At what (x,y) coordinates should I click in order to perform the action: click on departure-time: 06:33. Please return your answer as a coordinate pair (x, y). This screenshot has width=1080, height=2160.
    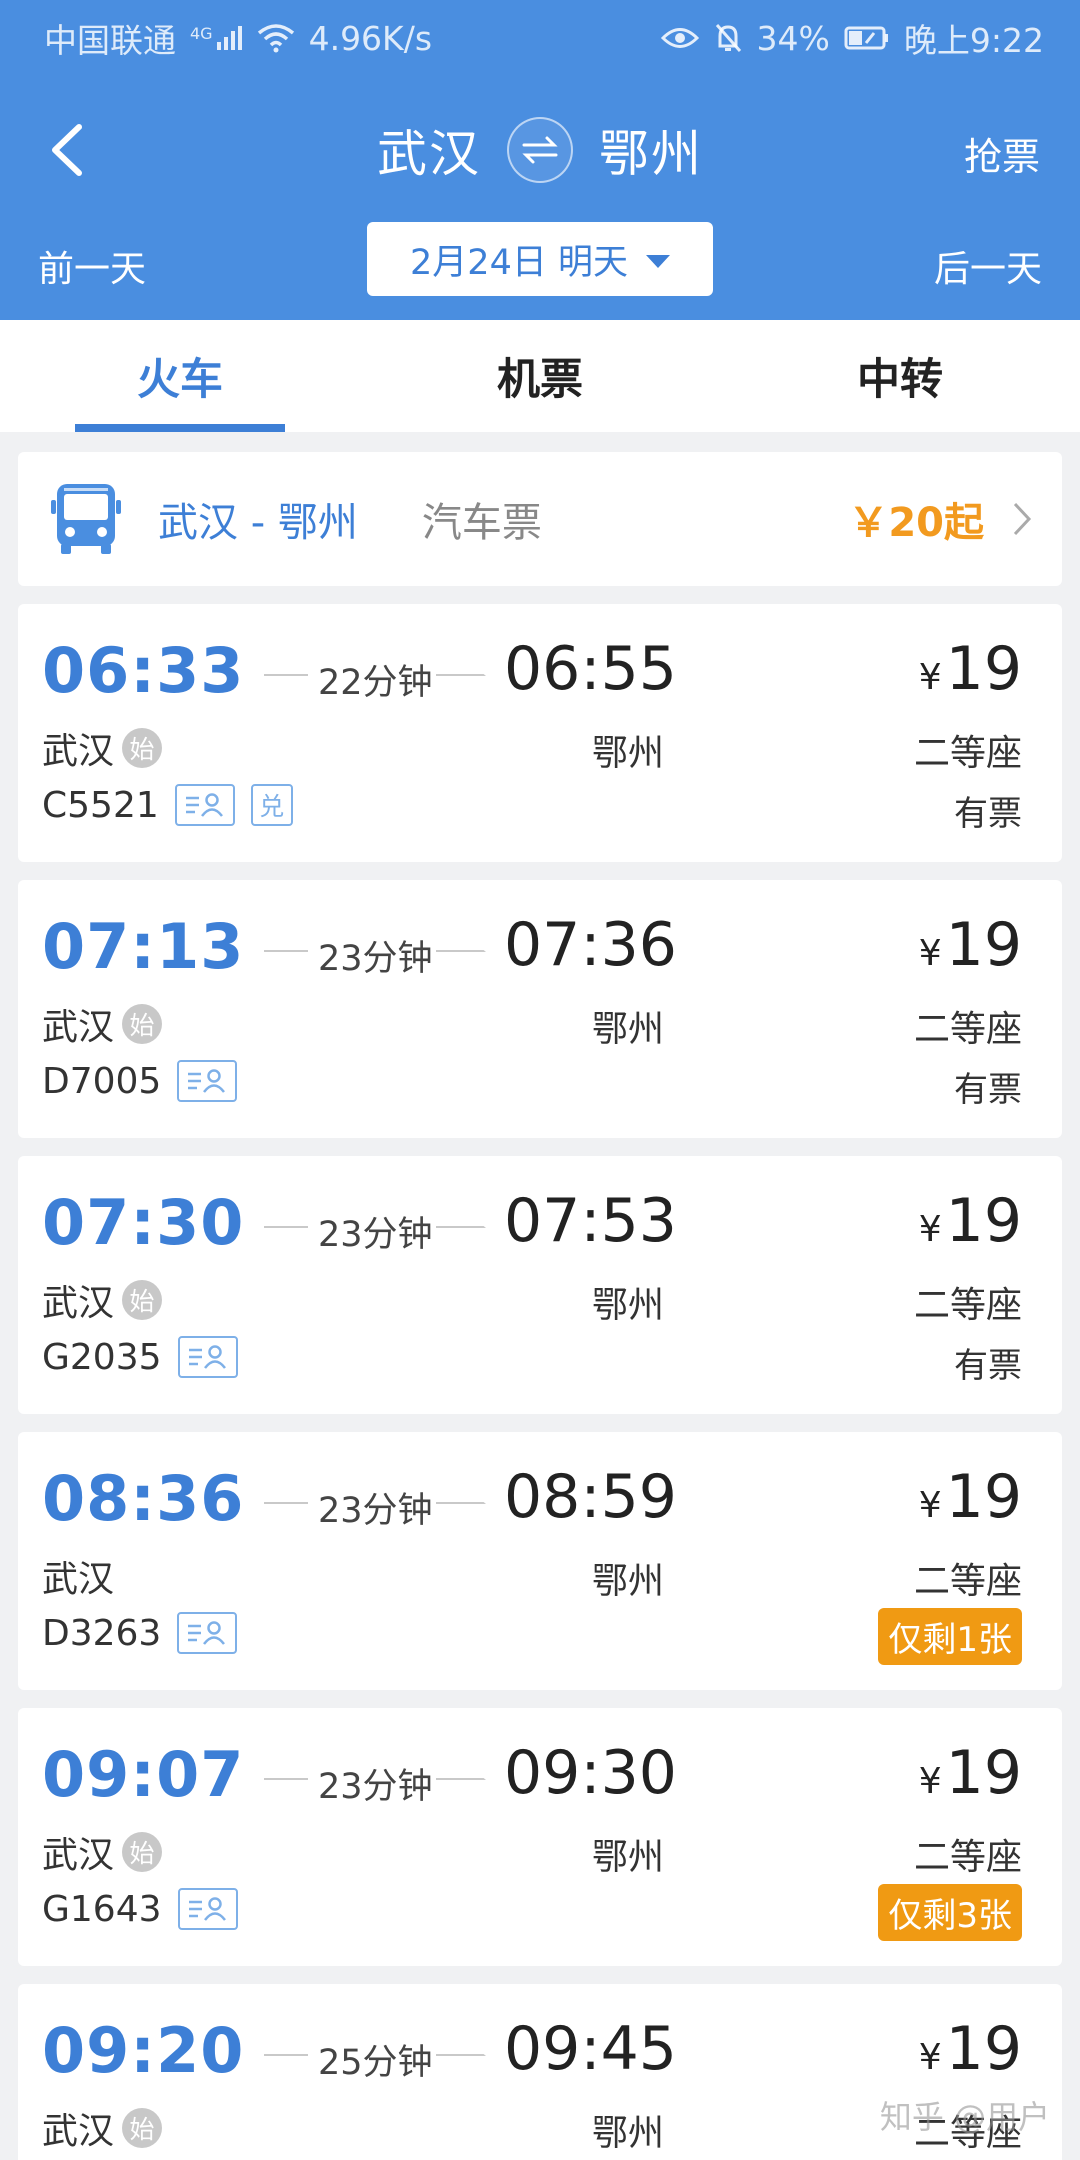
    Looking at the image, I should click on (143, 670).